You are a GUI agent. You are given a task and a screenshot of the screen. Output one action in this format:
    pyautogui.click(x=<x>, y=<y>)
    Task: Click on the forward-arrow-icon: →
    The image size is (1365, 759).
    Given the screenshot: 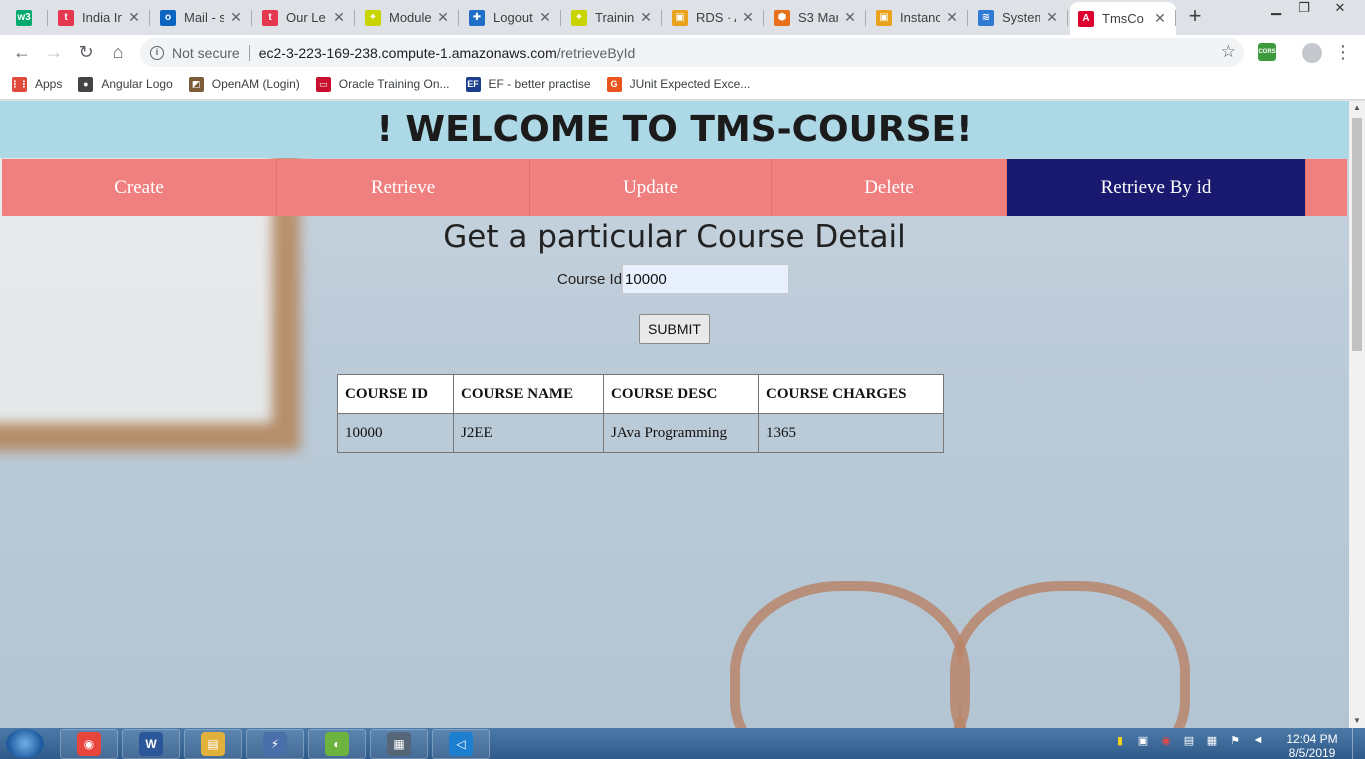 What is the action you would take?
    pyautogui.click(x=54, y=52)
    